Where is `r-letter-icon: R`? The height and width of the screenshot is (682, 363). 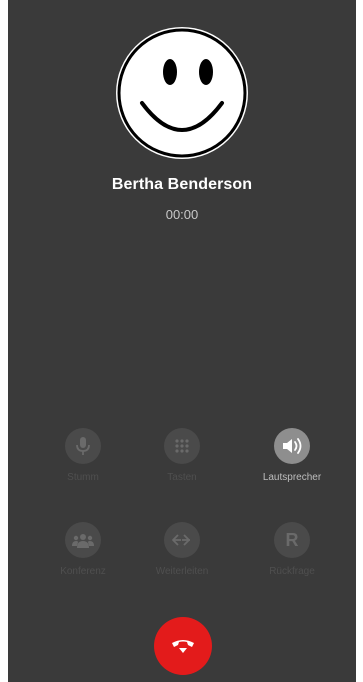 r-letter-icon: R is located at coordinates (292, 539).